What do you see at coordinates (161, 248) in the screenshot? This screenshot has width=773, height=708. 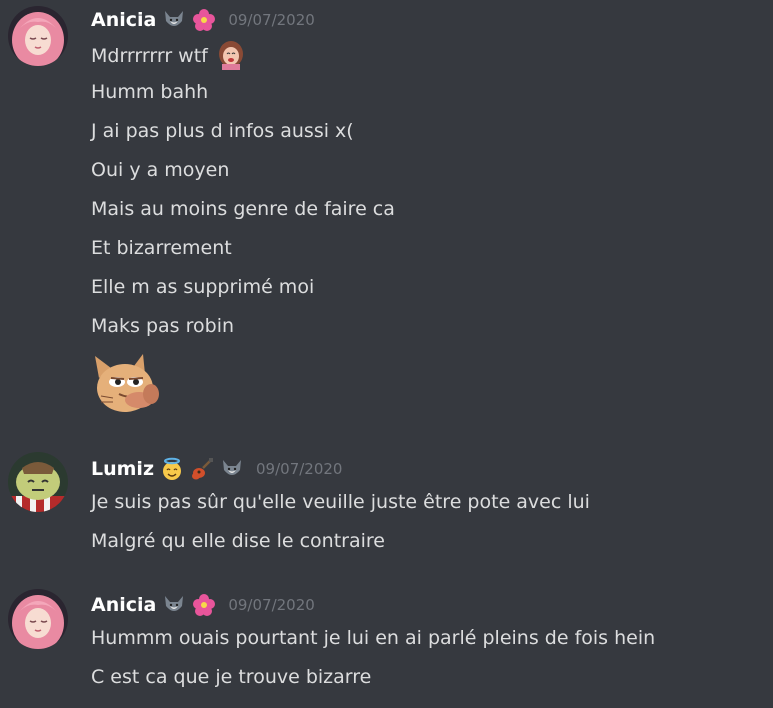 I see `message-line: Et bizarrement` at bounding box center [161, 248].